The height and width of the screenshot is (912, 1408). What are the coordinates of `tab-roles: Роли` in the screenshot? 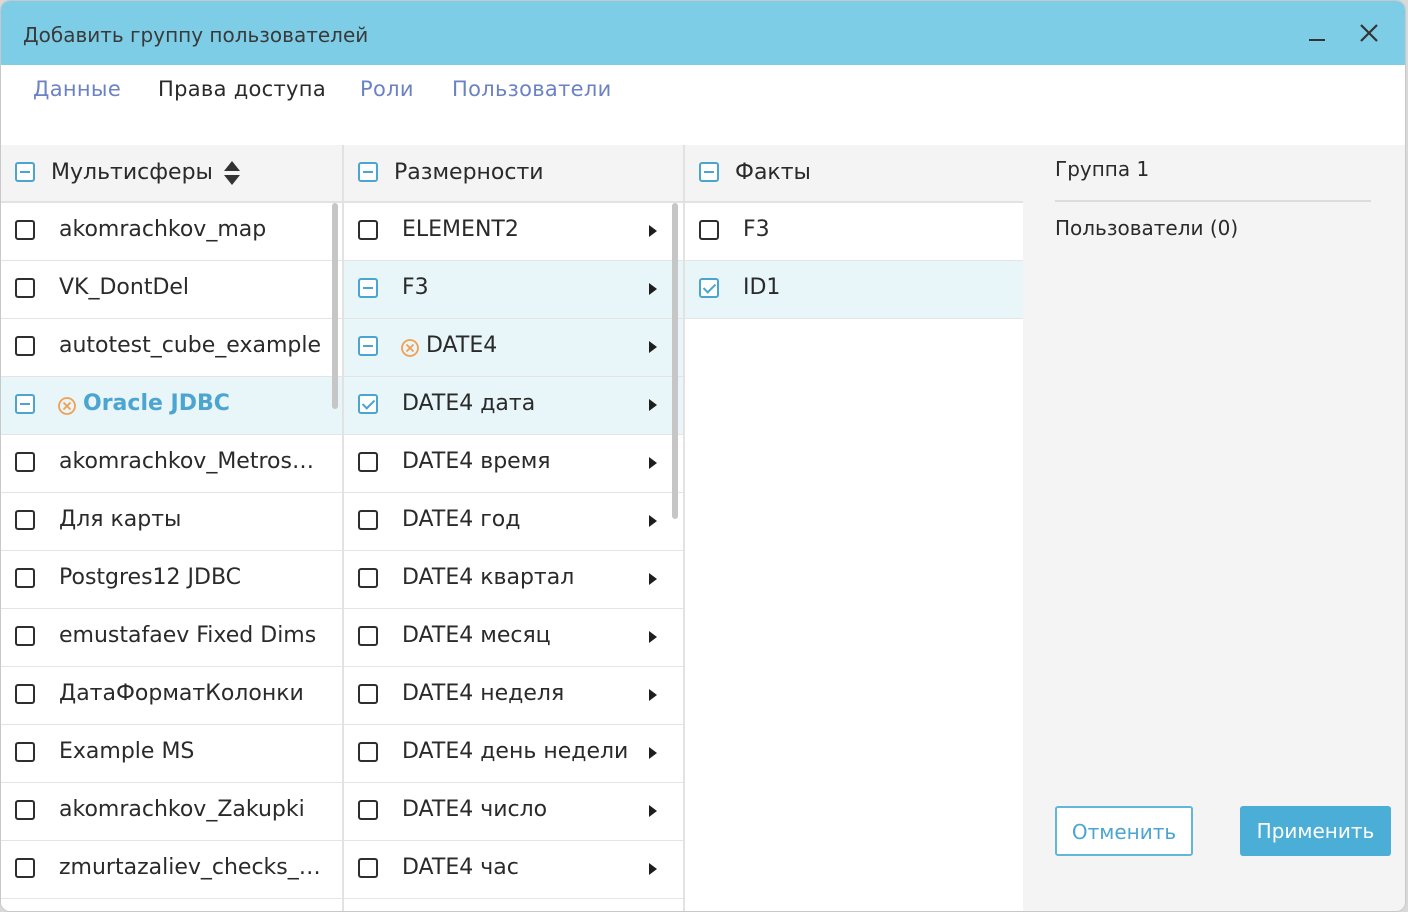 It's located at (387, 89).